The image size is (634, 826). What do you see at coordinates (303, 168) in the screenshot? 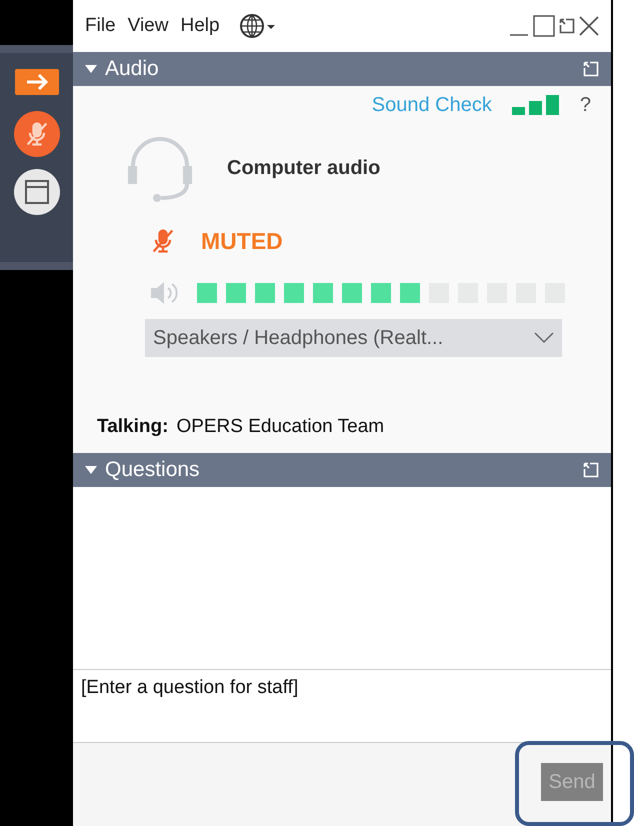
I see `audio-mode-label: Computer audio` at bounding box center [303, 168].